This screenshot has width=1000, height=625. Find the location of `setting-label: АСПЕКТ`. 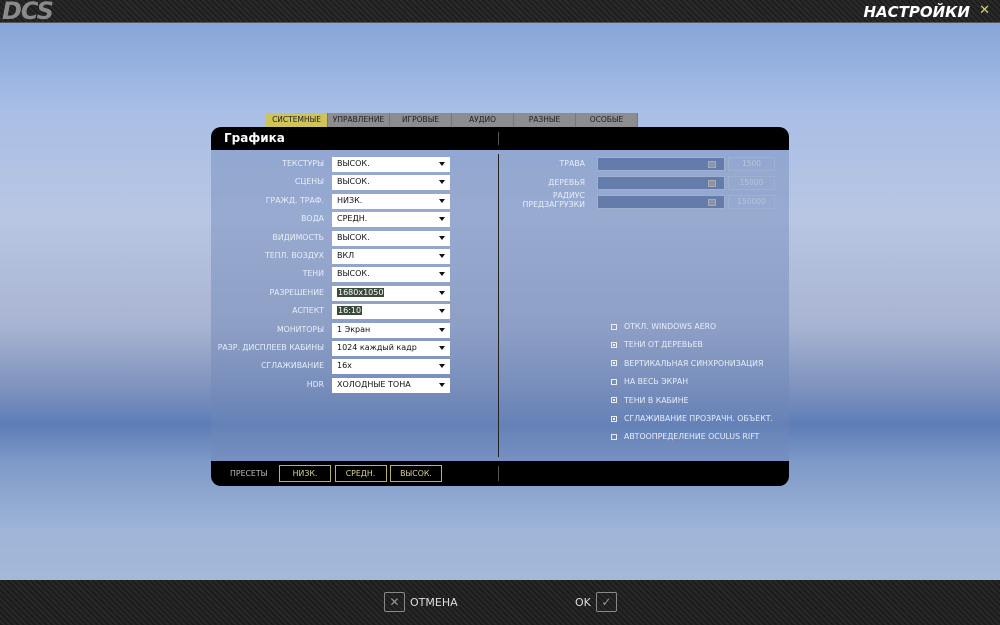

setting-label: АСПЕКТ is located at coordinates (308, 311).